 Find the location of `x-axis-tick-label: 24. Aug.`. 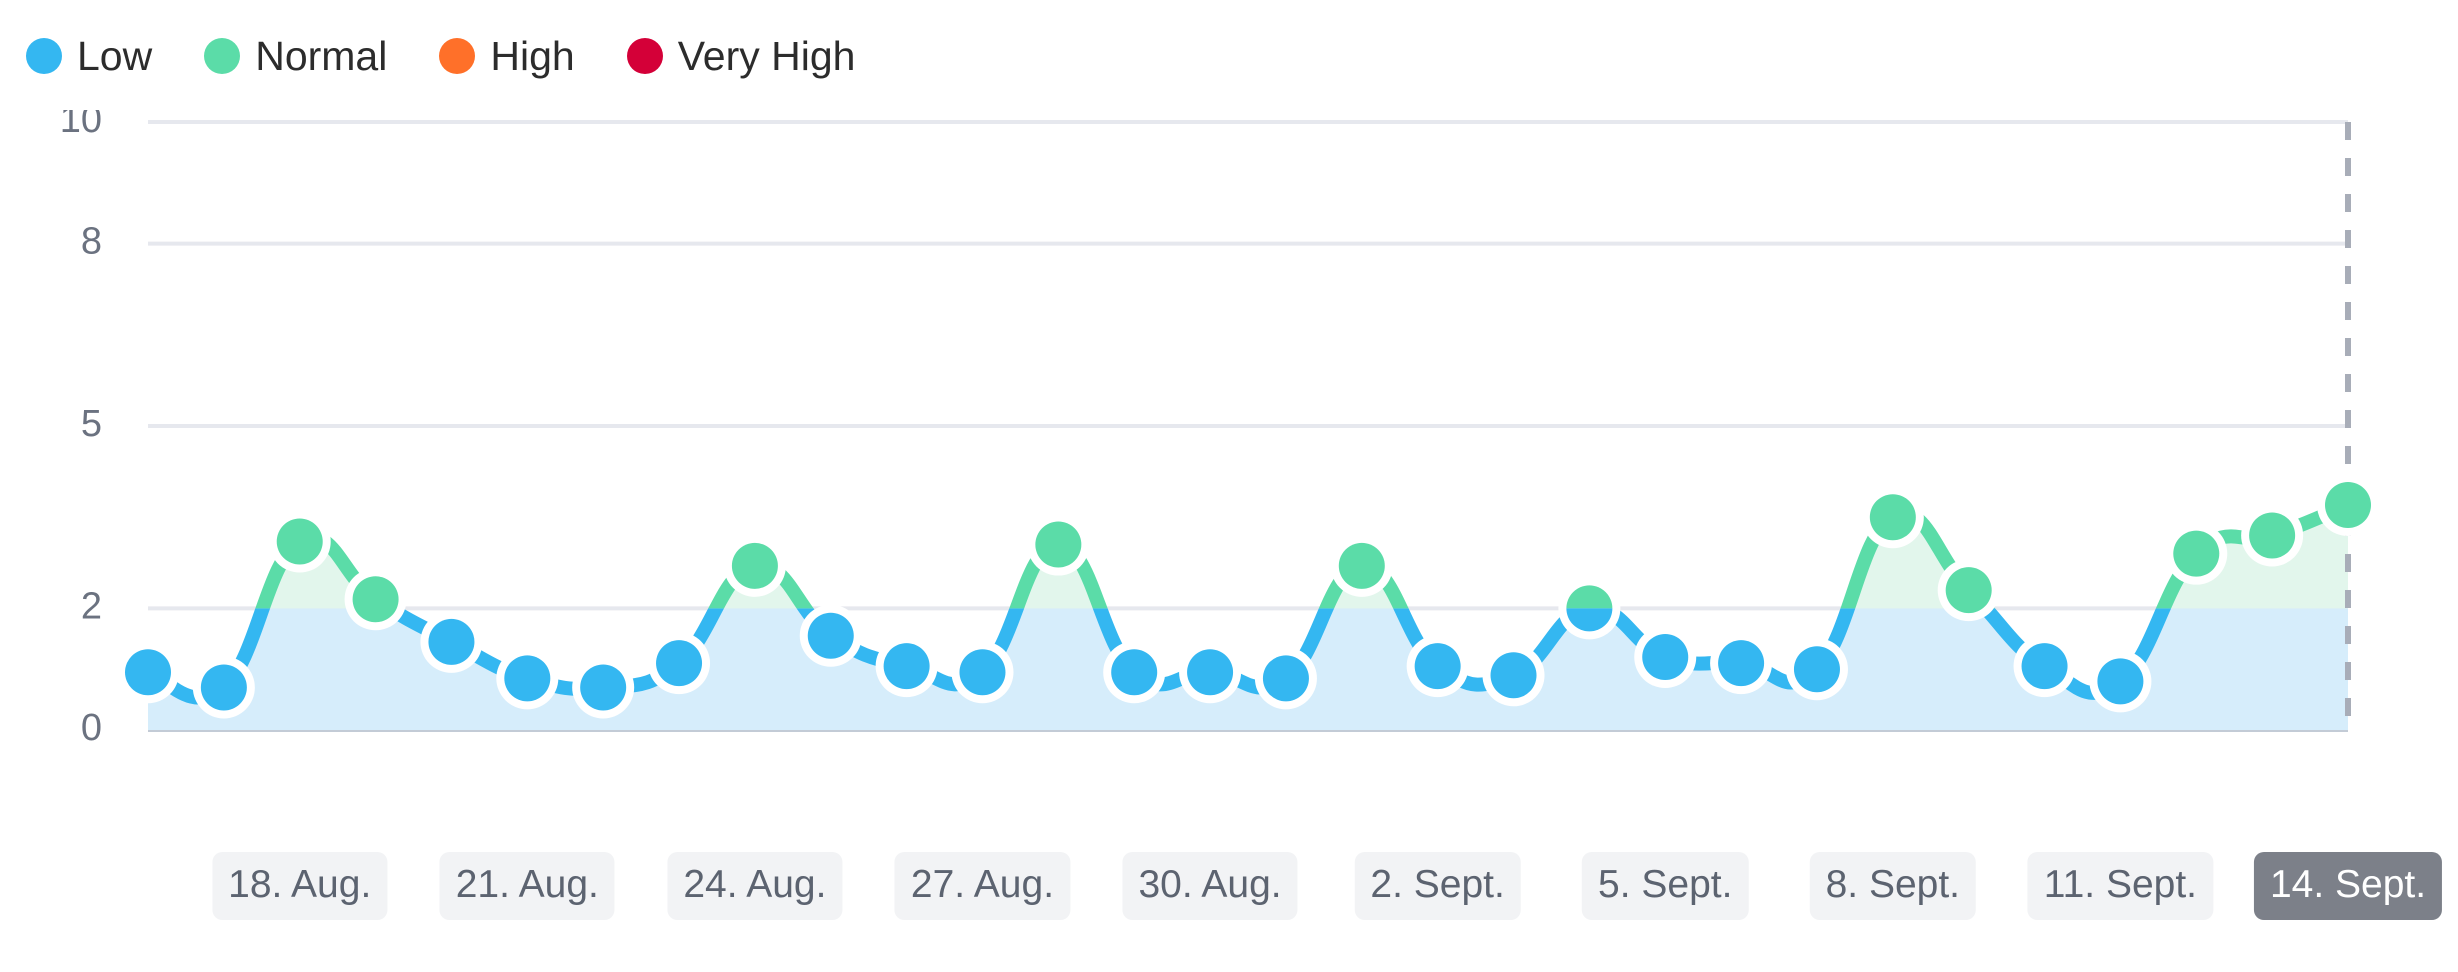

x-axis-tick-label: 24. Aug. is located at coordinates (755, 886).